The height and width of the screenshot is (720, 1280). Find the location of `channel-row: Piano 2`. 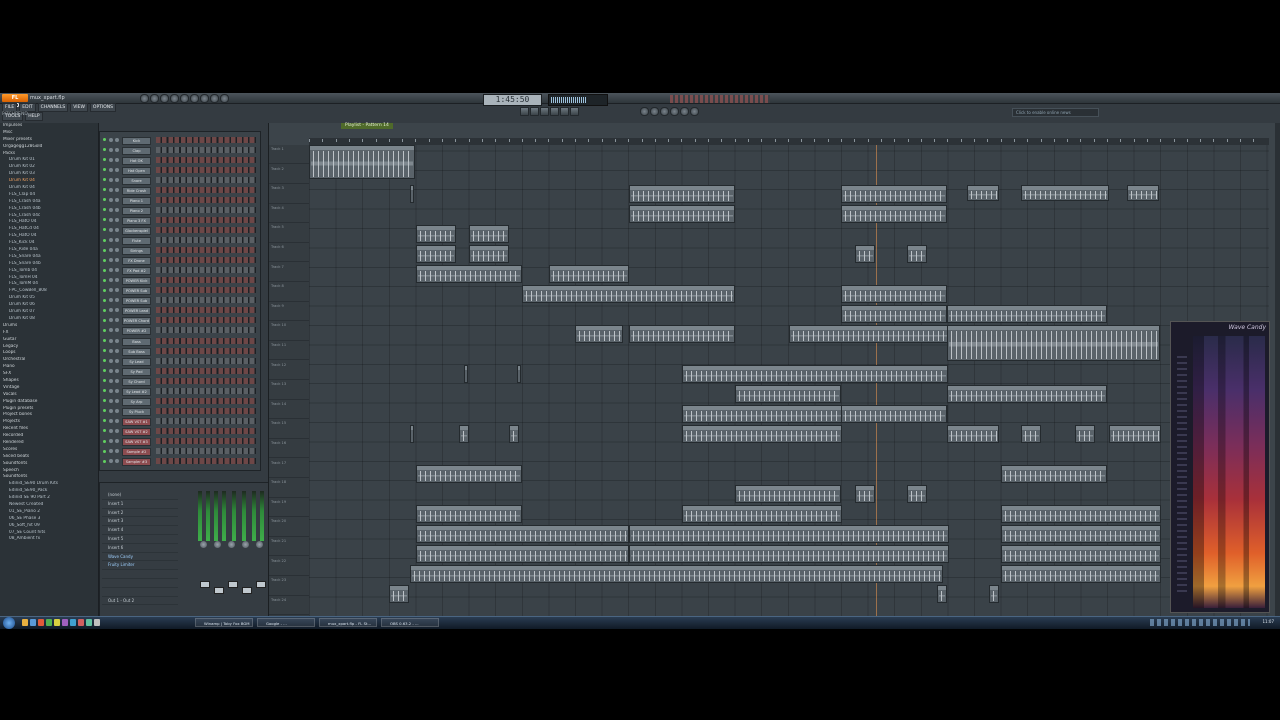

channel-row: Piano 2 is located at coordinates (180, 210).